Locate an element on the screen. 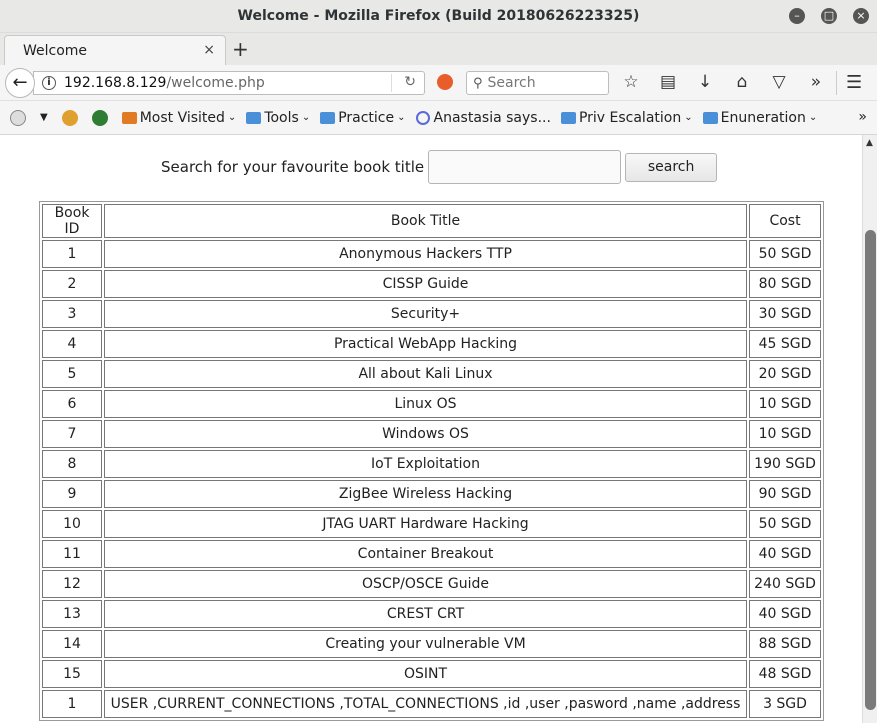 The width and height of the screenshot is (877, 723). header-book-title: Book Title is located at coordinates (425, 221).